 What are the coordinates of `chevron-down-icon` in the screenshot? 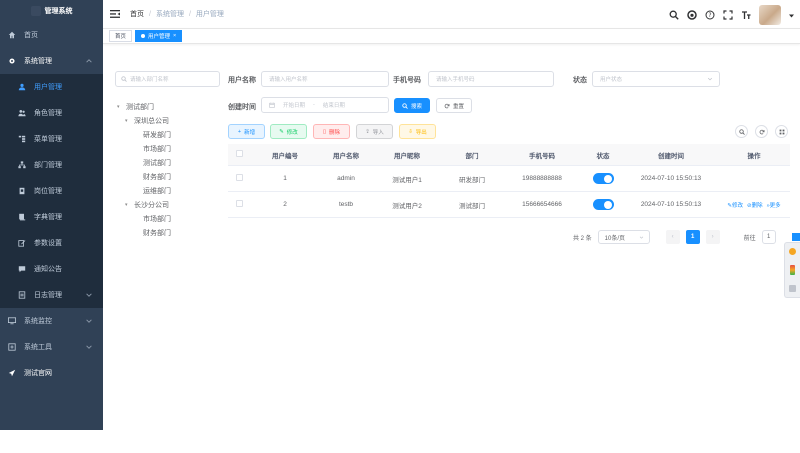 It's located at (89, 321).